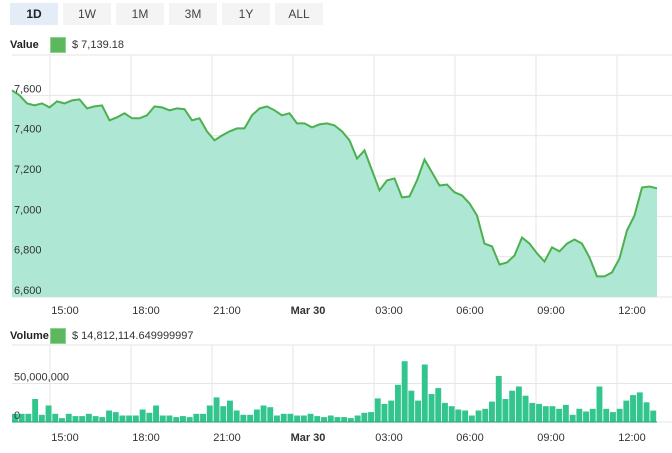  I want to click on price-x-tick-label: 15:00, so click(65, 311).